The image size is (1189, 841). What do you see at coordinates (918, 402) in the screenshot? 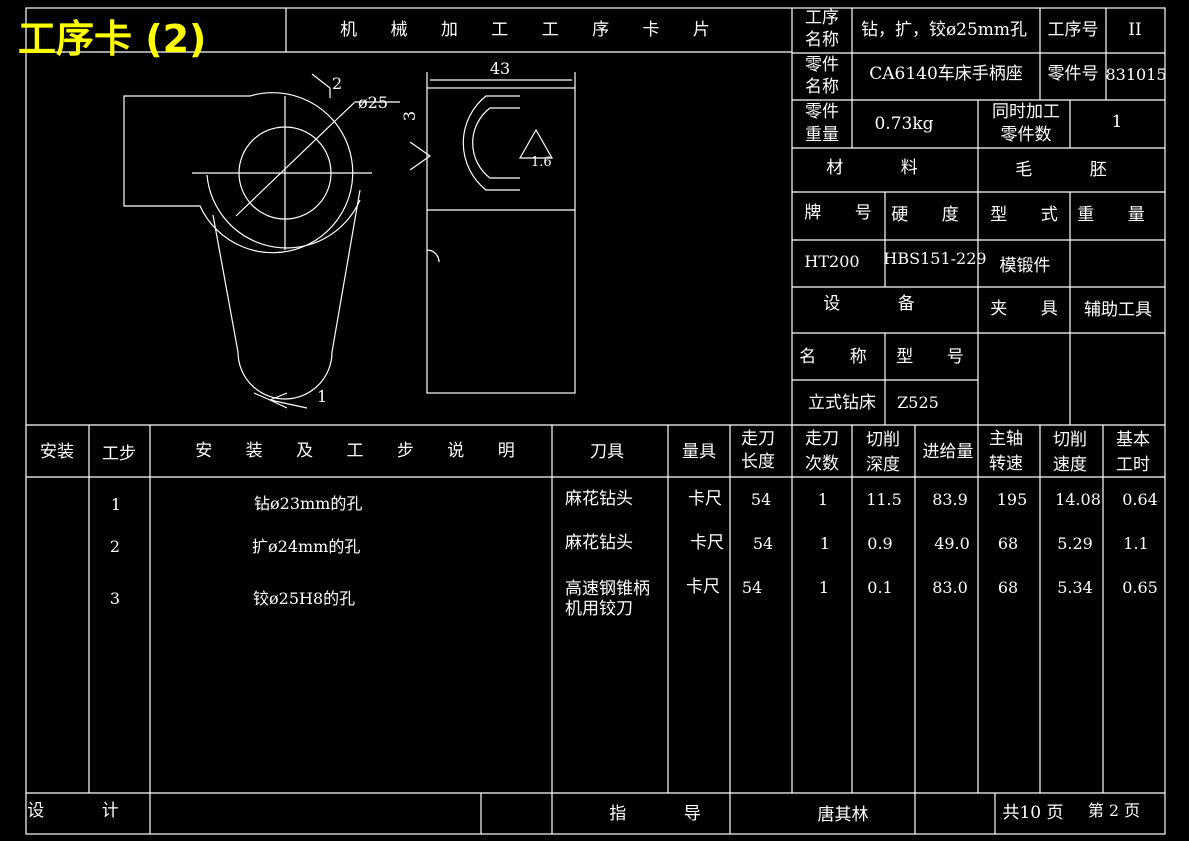
I see `equipment-model: Z525` at bounding box center [918, 402].